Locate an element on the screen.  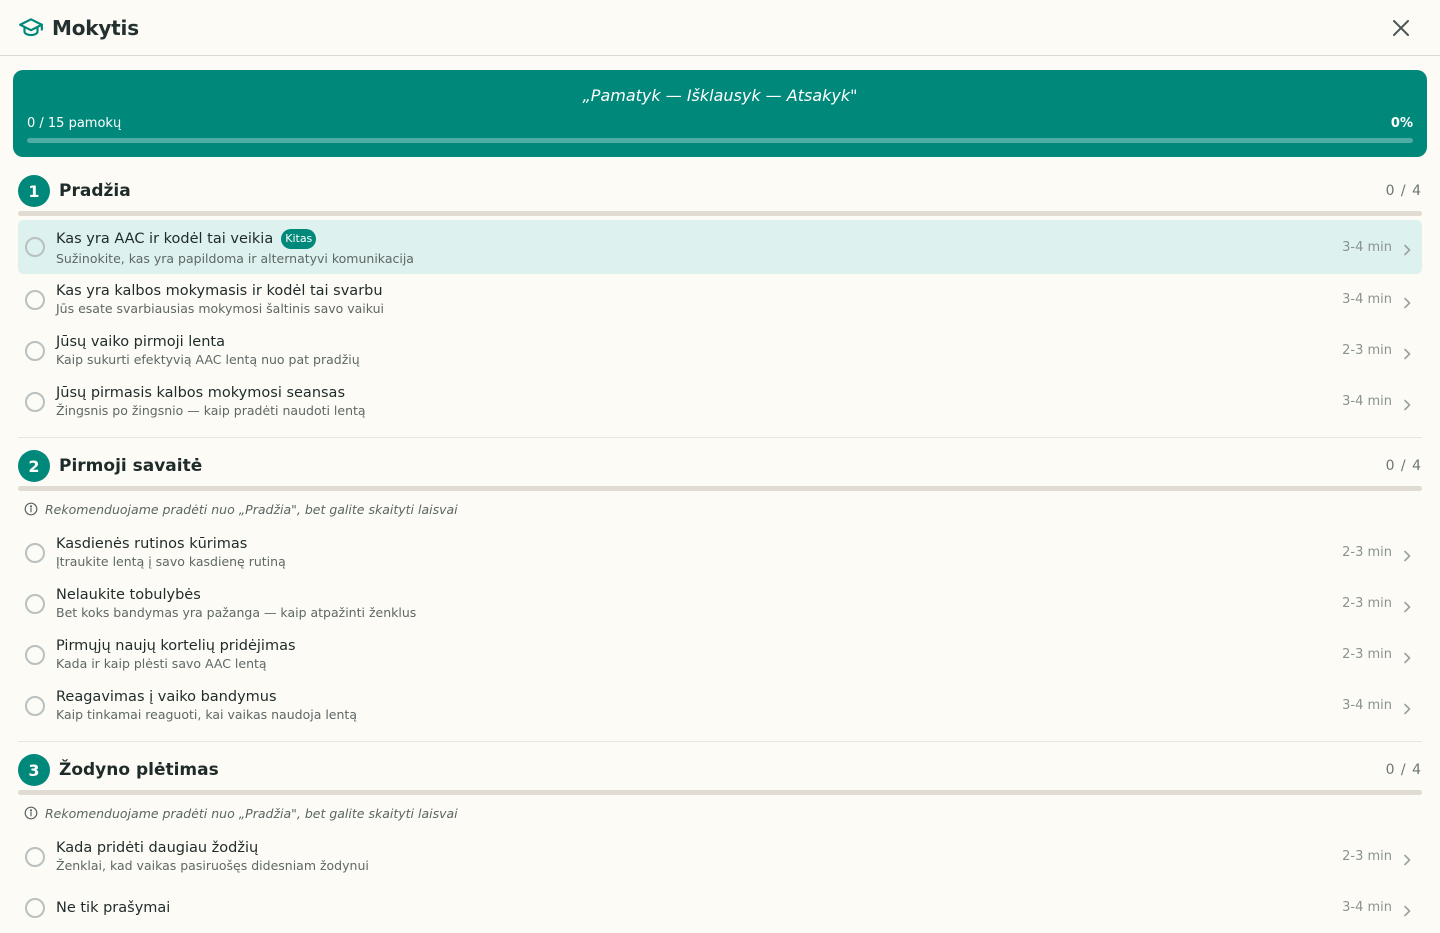
graduation-cap-icon is located at coordinates (31, 28).